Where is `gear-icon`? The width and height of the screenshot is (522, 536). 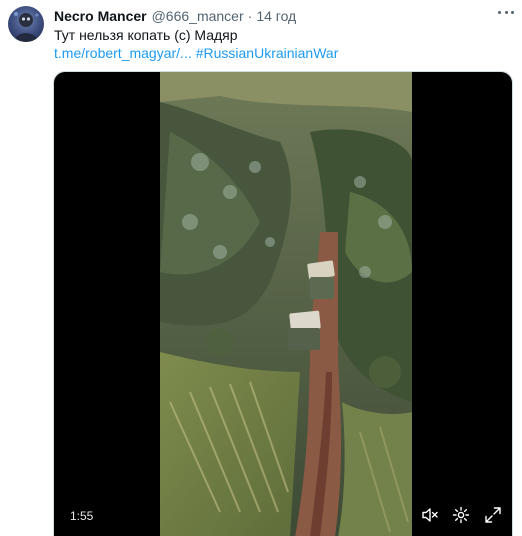 gear-icon is located at coordinates (461, 515).